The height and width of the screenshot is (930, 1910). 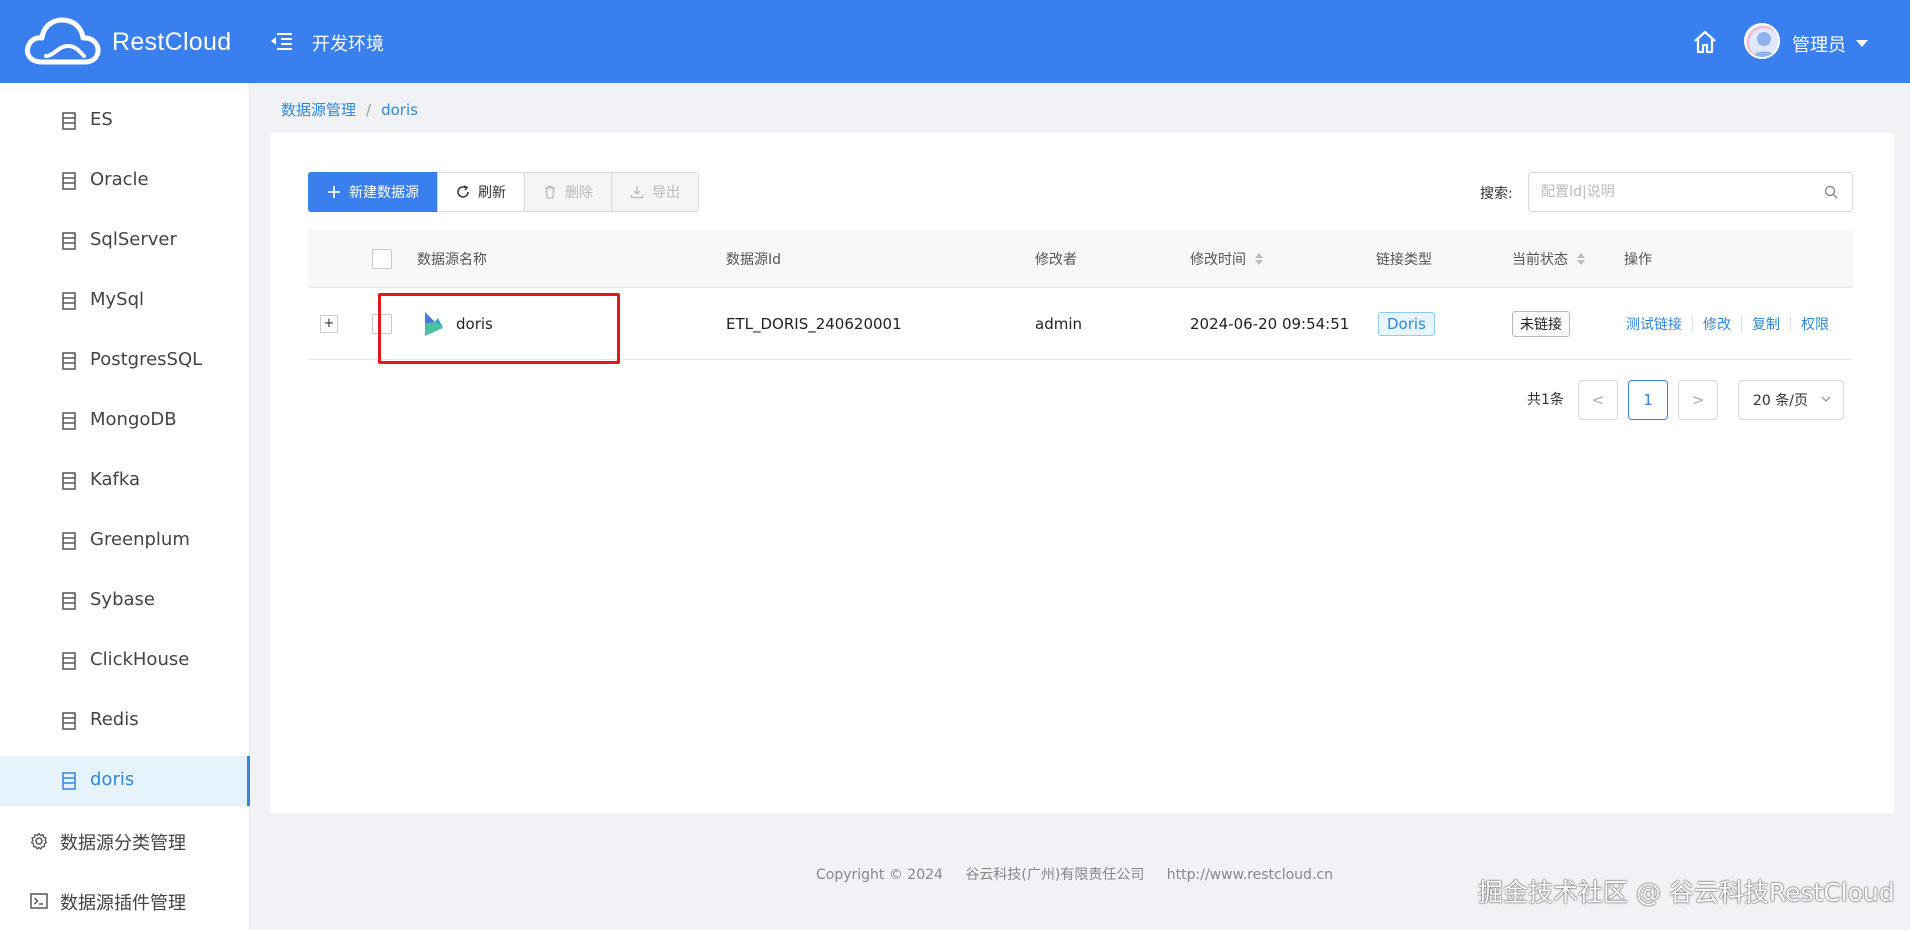 I want to click on refresh-button: 刷新, so click(x=481, y=192).